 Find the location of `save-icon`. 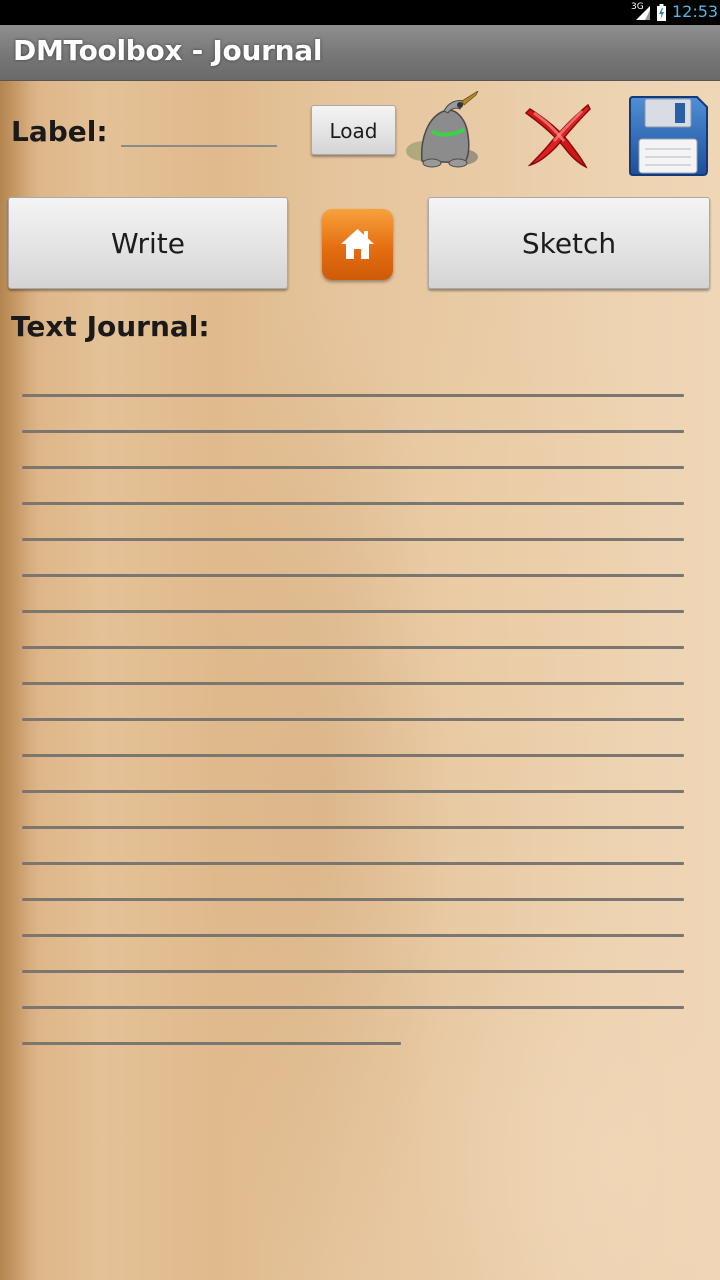

save-icon is located at coordinates (668, 136).